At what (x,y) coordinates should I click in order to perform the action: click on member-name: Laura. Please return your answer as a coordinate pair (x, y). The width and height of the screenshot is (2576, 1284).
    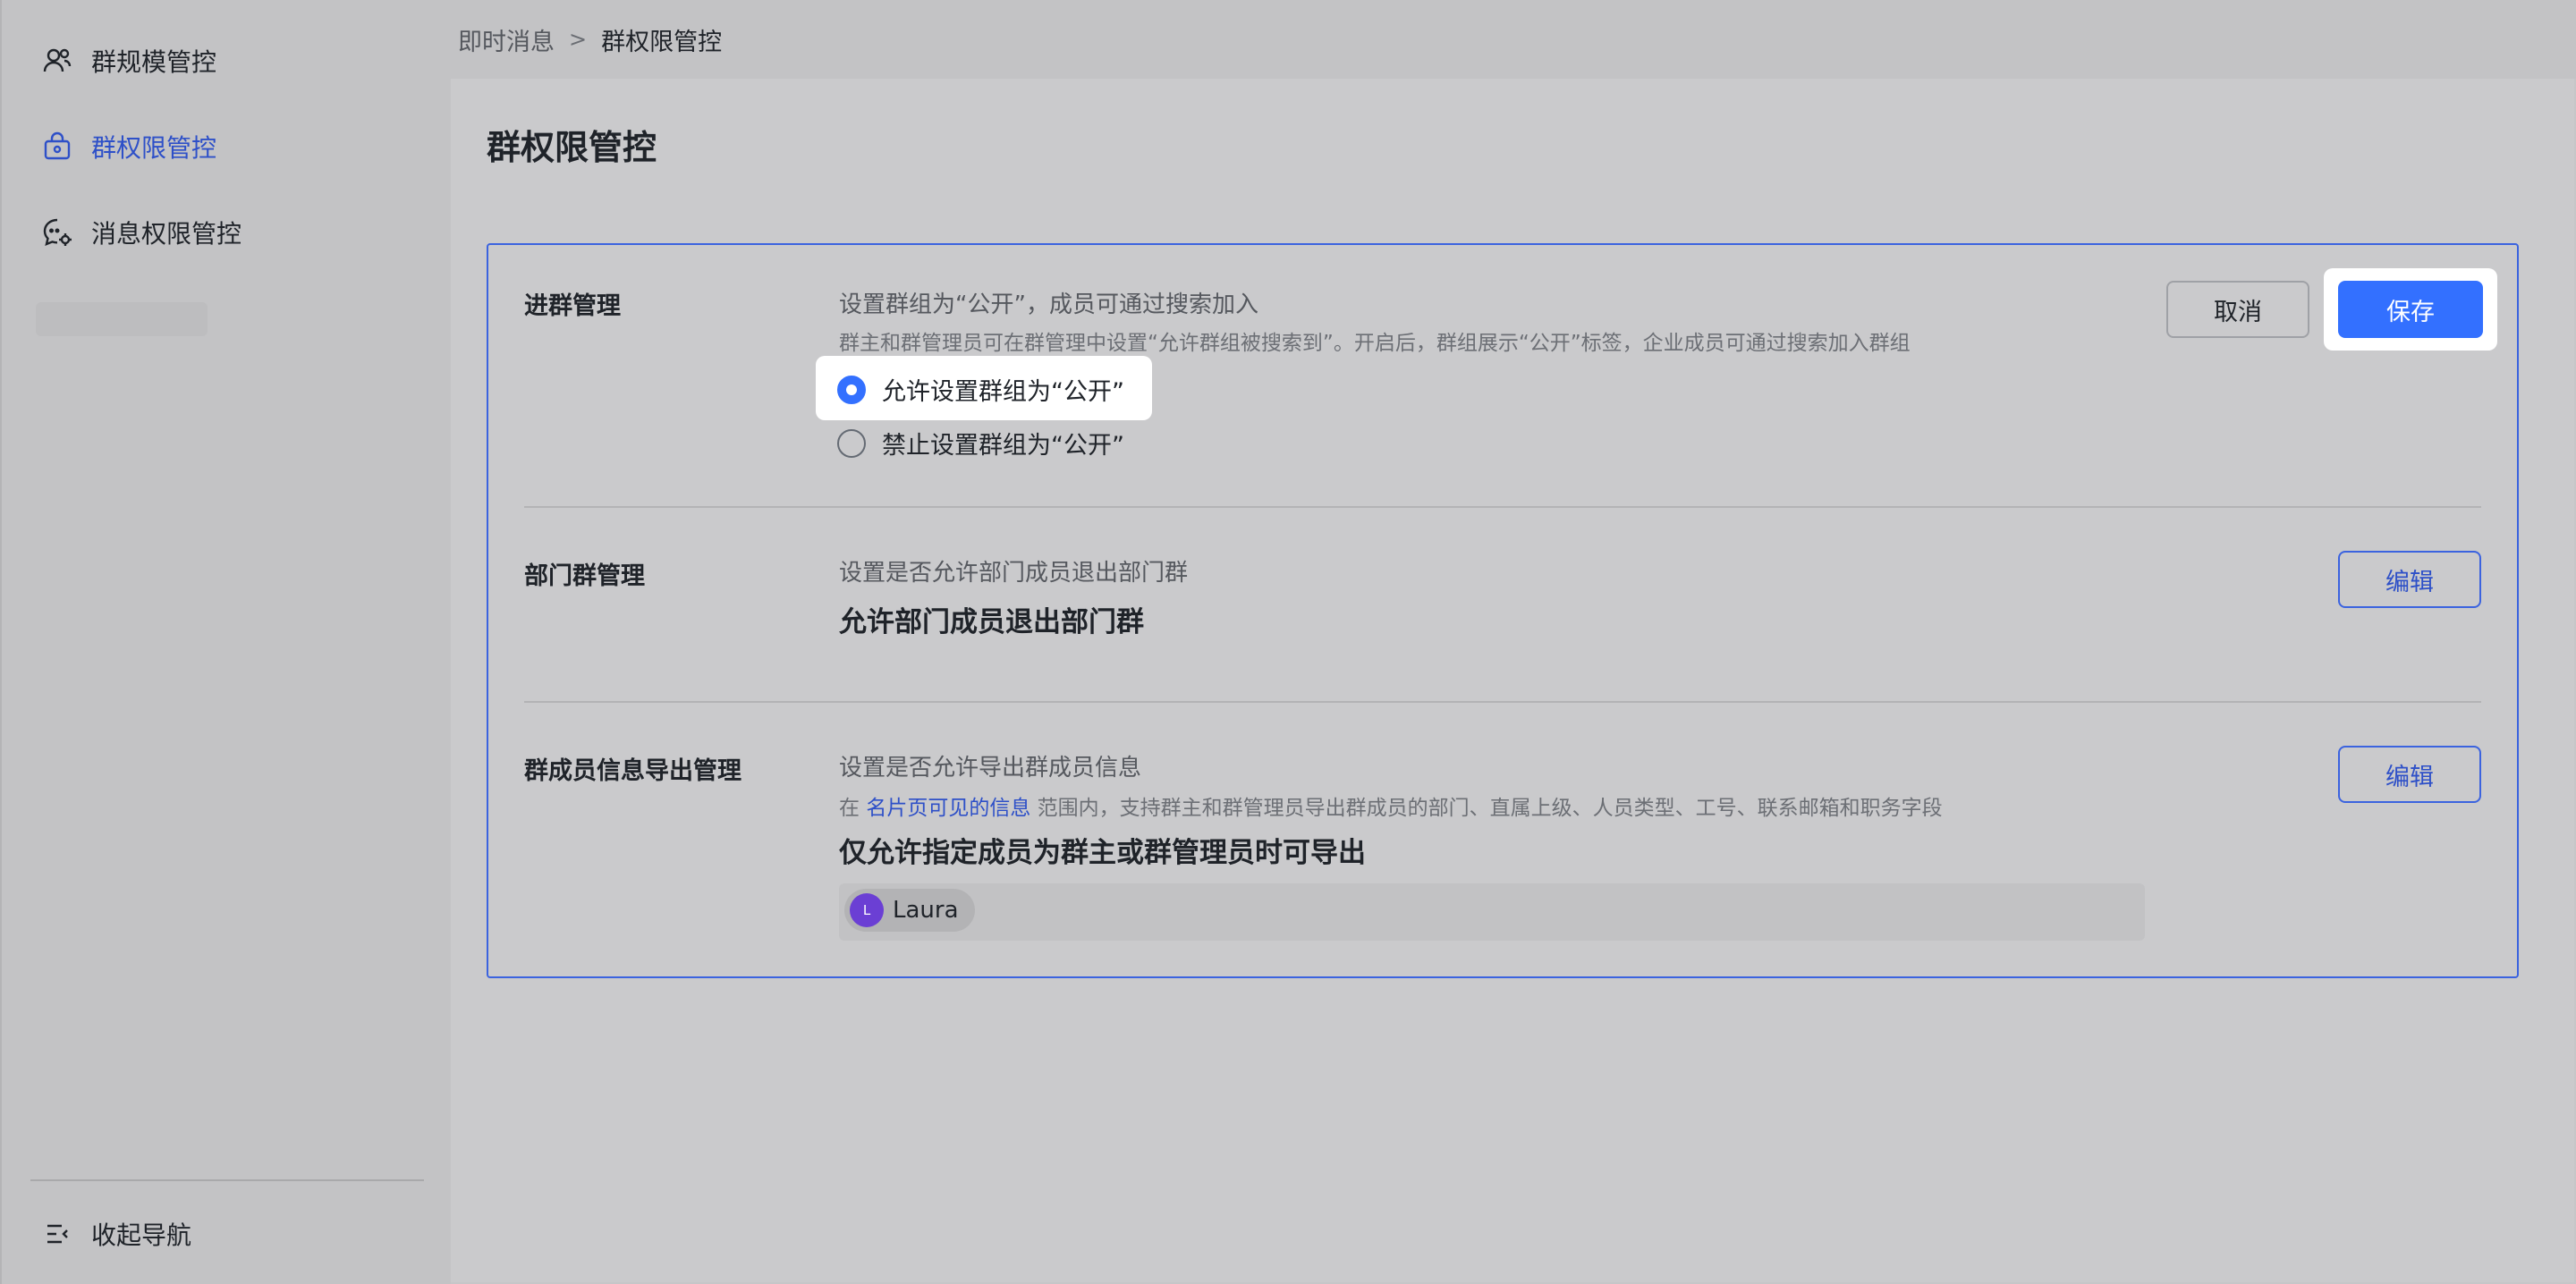
    Looking at the image, I should click on (926, 911).